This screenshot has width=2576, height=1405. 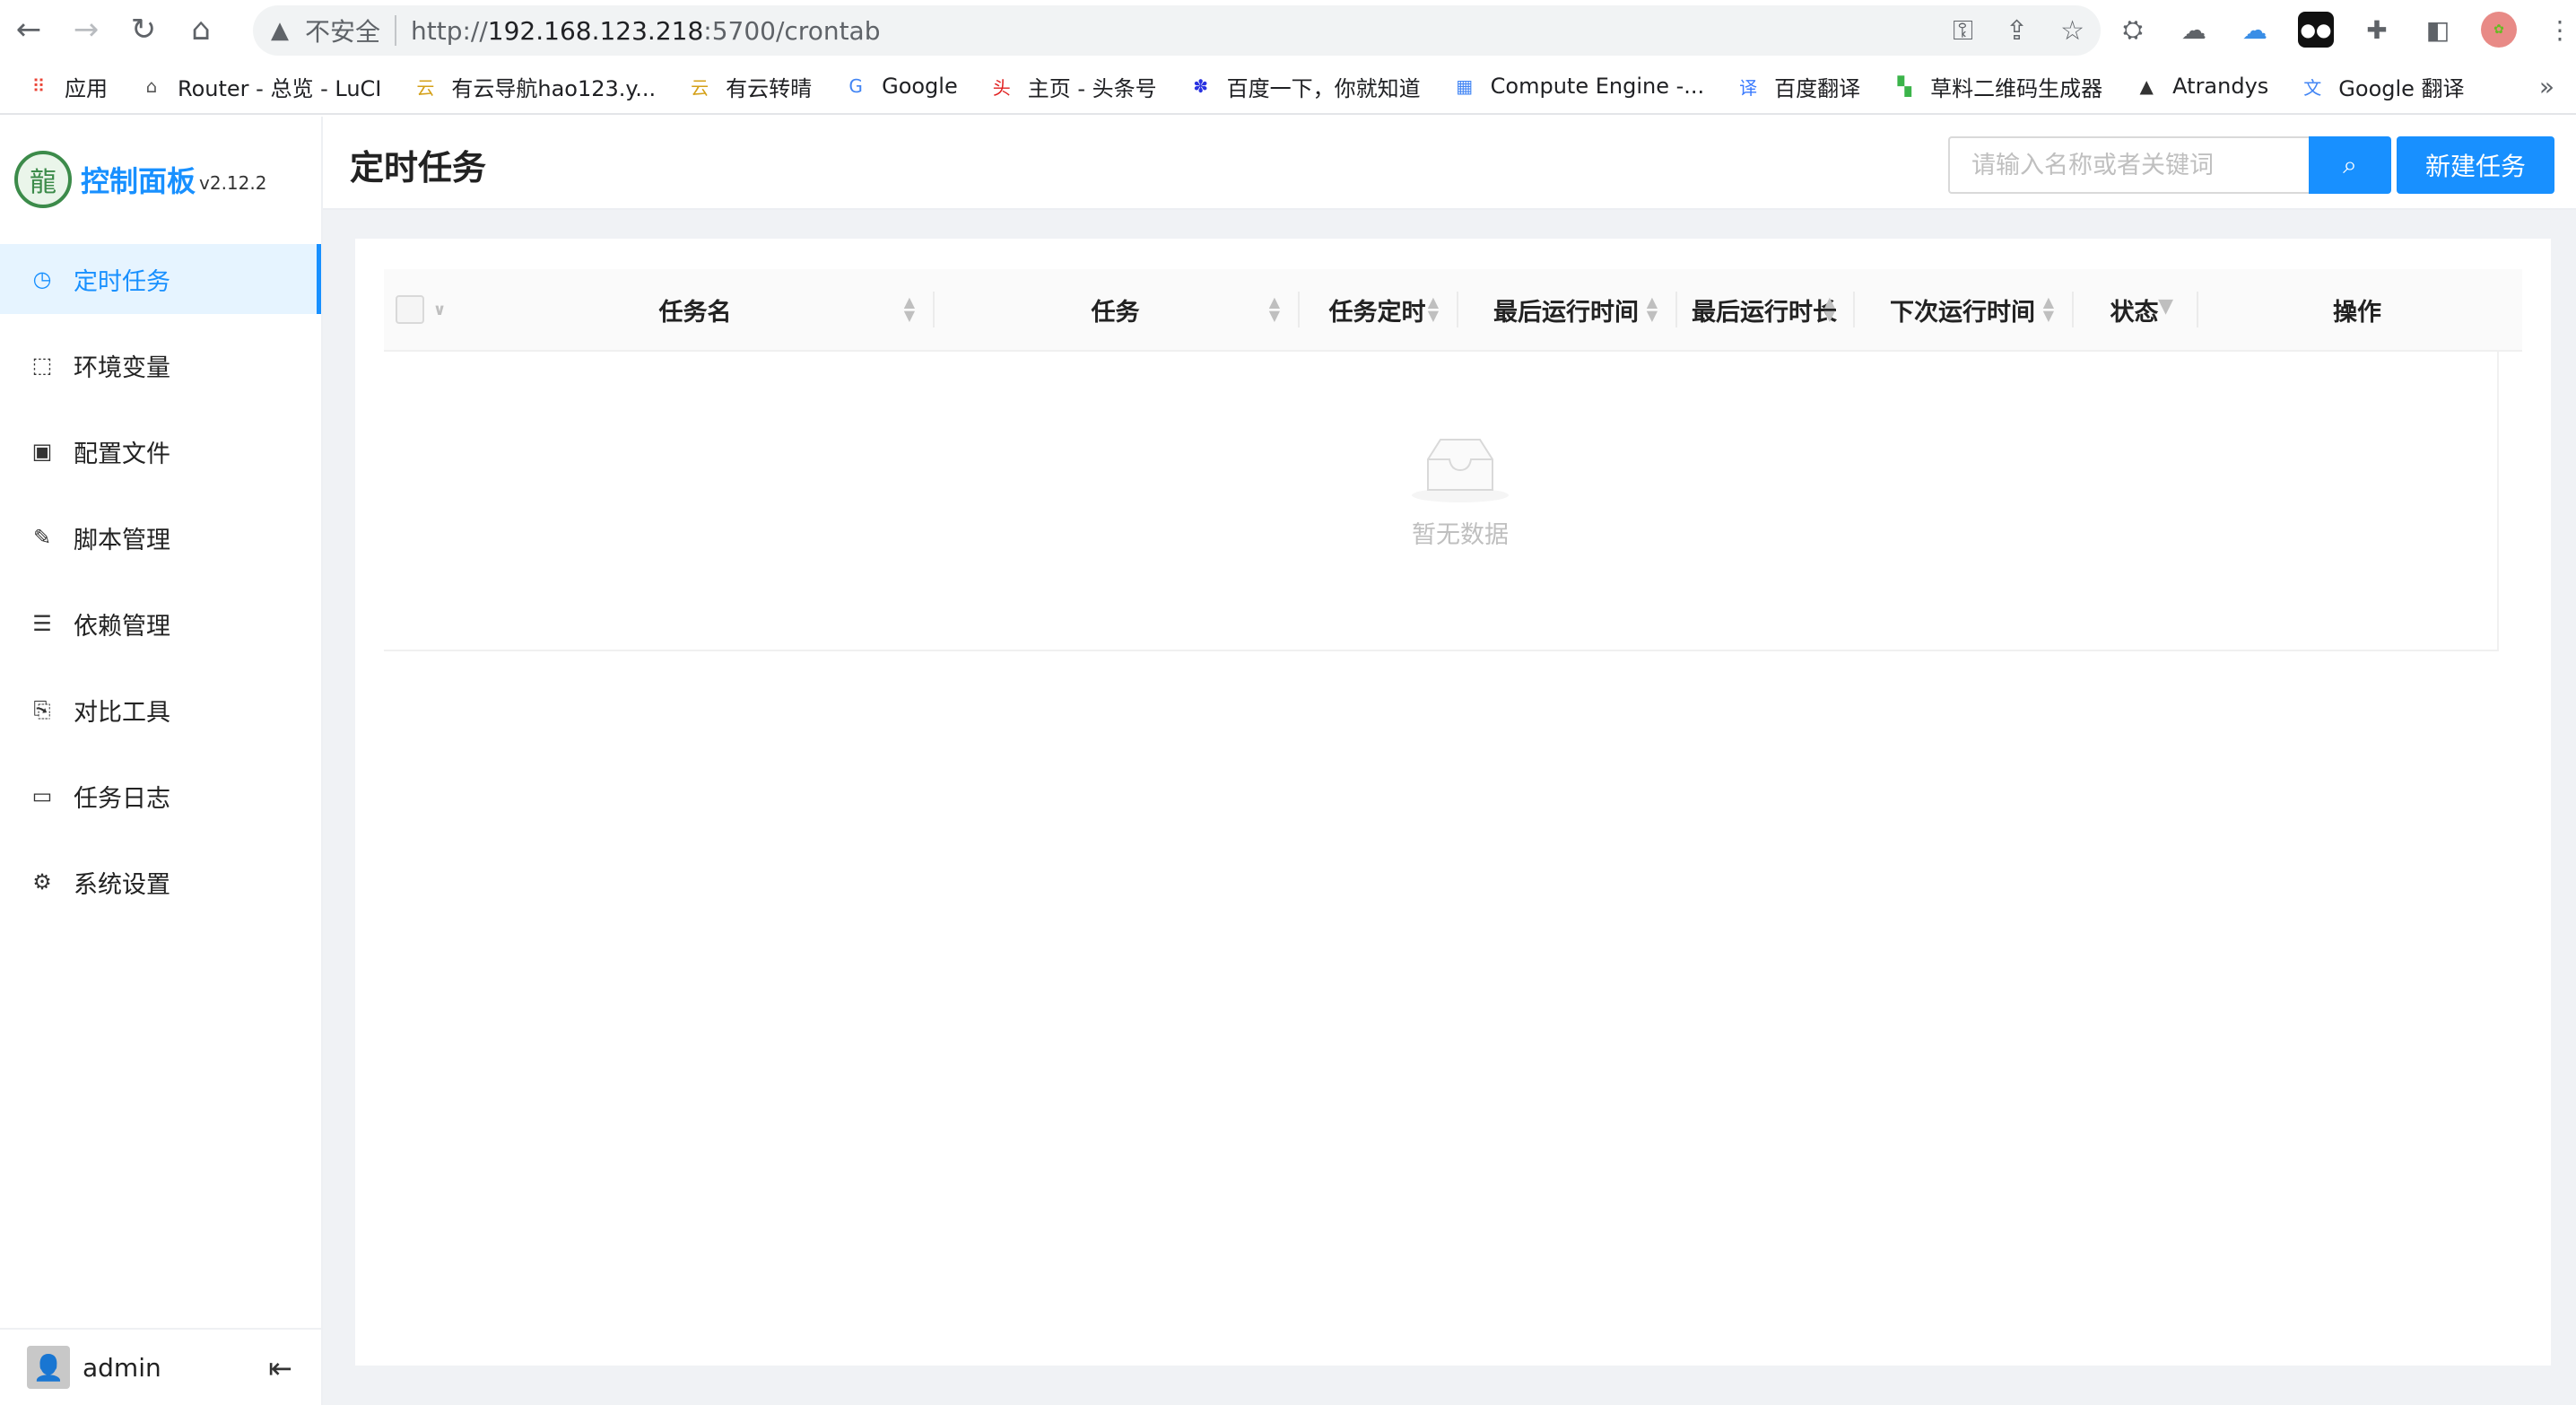 What do you see at coordinates (2133, 30) in the screenshot?
I see `incognito-extension-icon: ⛭` at bounding box center [2133, 30].